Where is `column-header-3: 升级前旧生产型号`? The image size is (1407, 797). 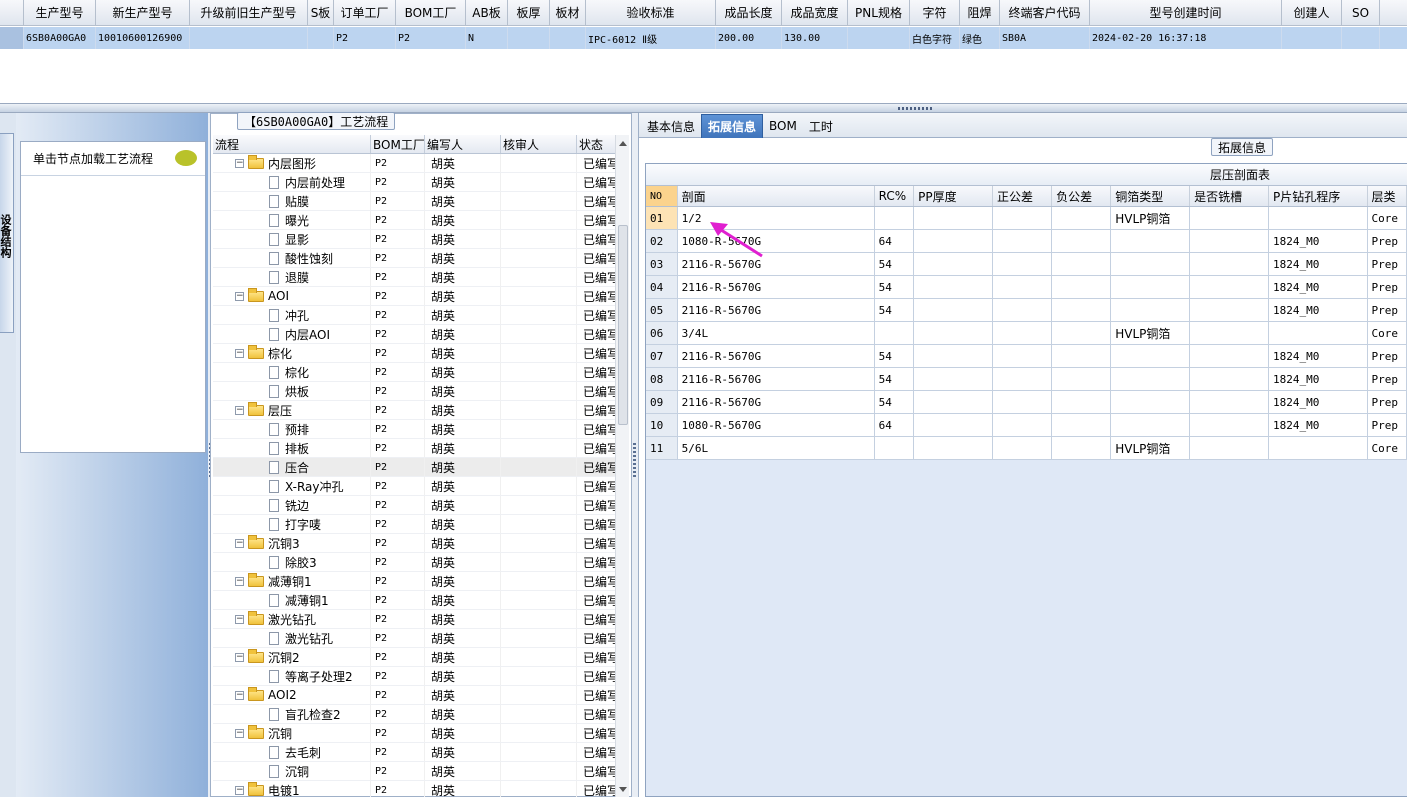
column-header-3: 升级前旧生产型号 is located at coordinates (249, 12).